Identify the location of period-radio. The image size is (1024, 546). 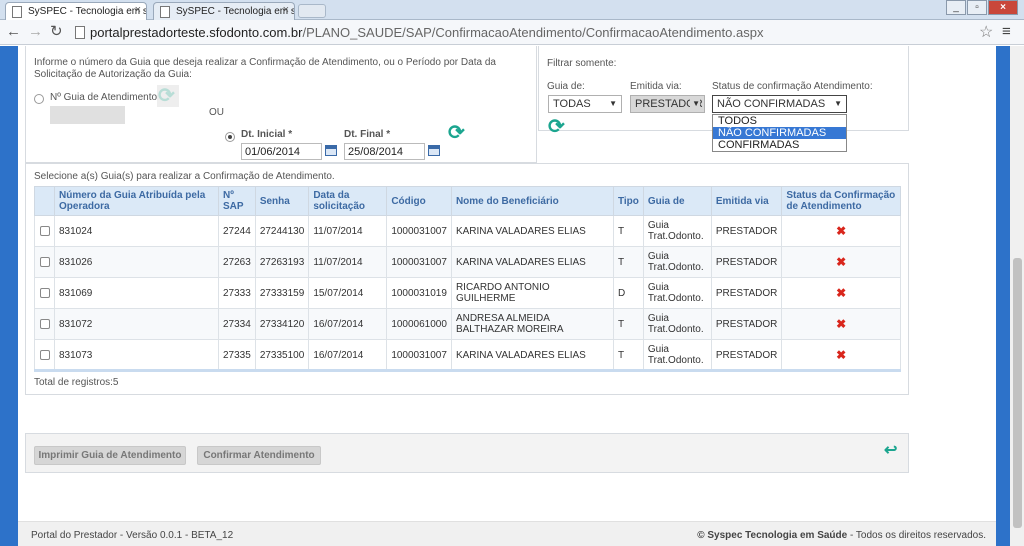
(230, 137).